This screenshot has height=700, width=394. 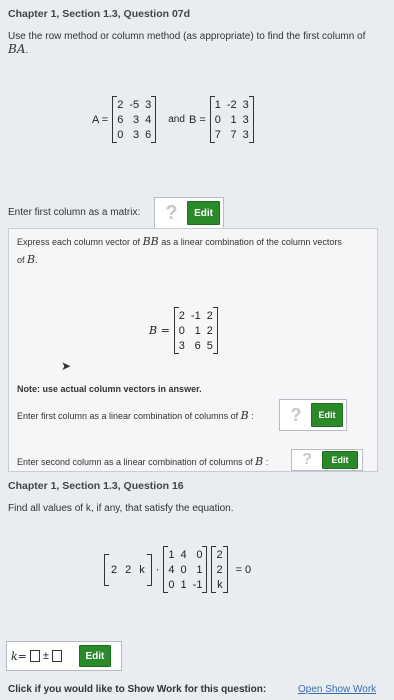 What do you see at coordinates (267, 462) in the screenshot?
I see `second-col-colon: :` at bounding box center [267, 462].